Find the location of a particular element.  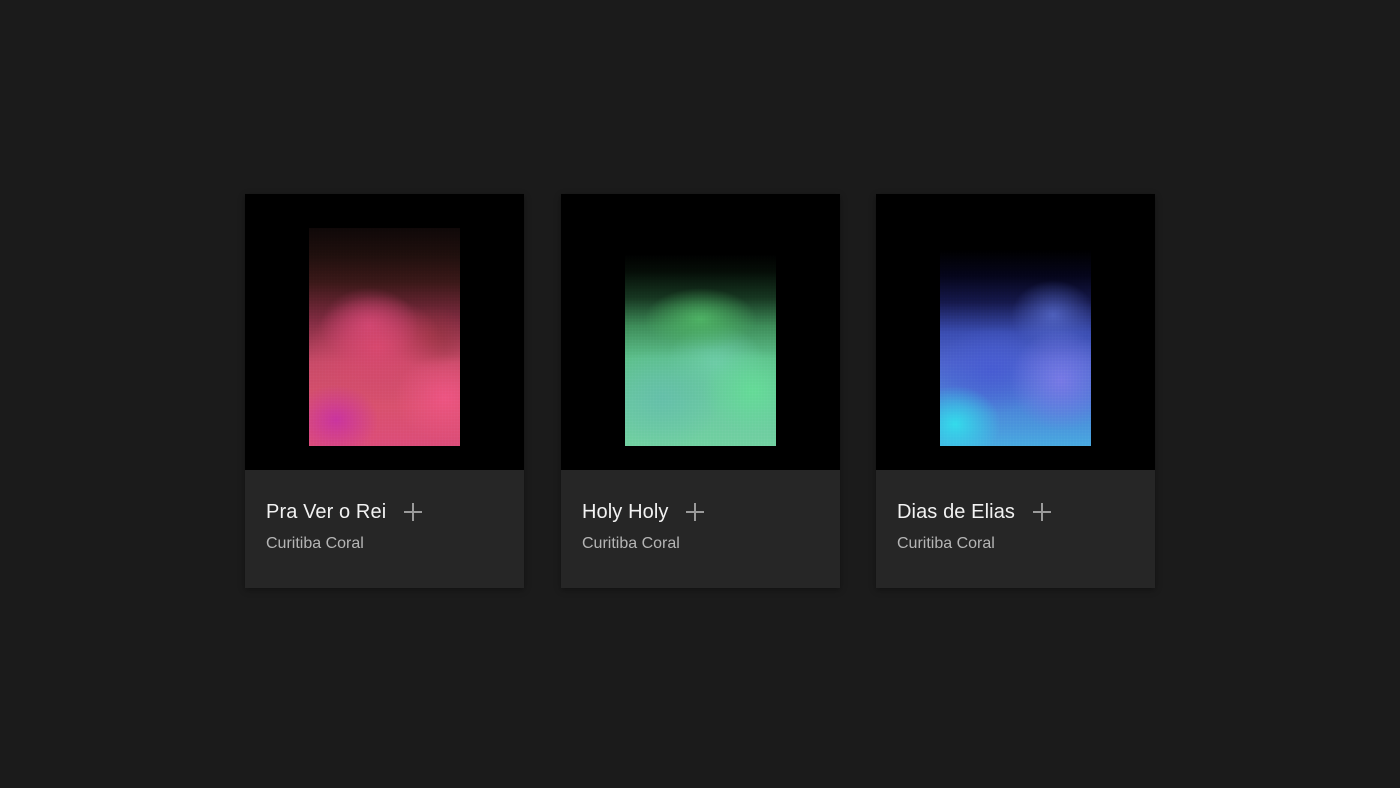

album-title-row: Holy Holy is located at coordinates (643, 512).